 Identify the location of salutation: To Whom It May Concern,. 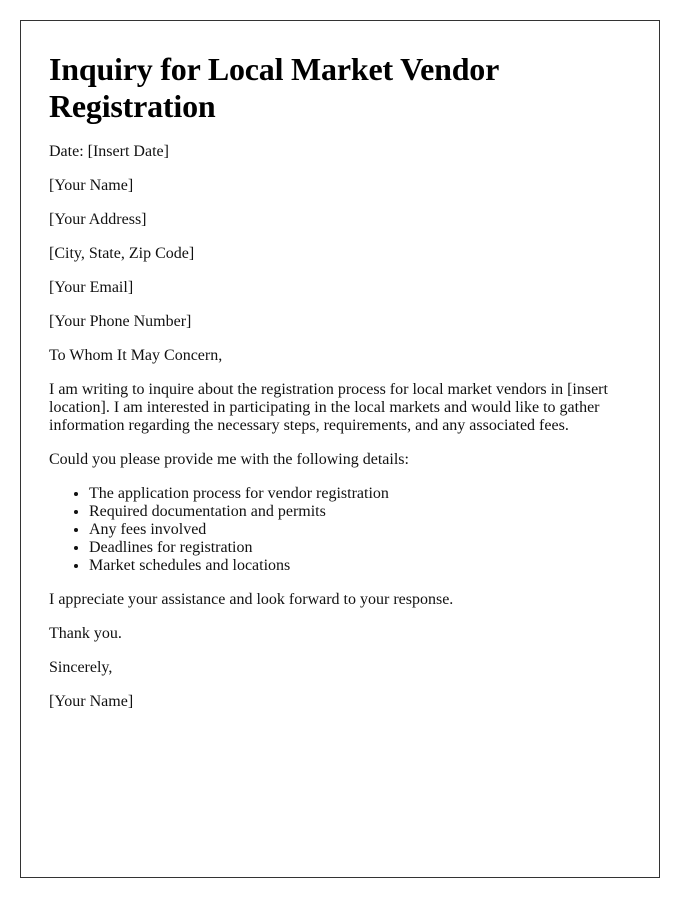
(136, 355).